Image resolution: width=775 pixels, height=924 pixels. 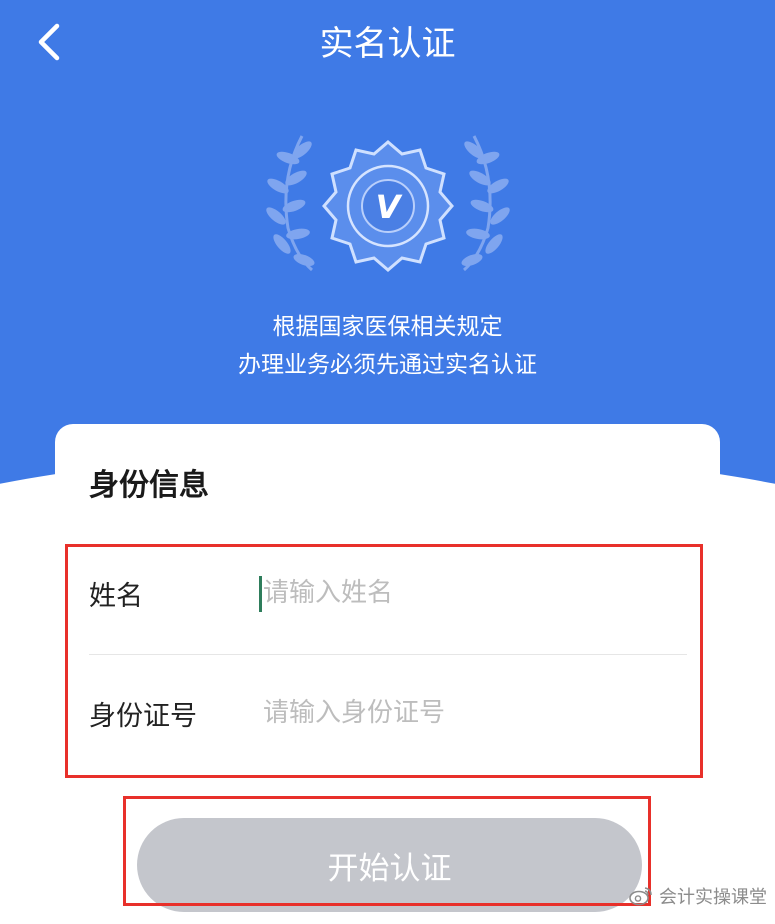 What do you see at coordinates (387, 44) in the screenshot?
I see `page-title: 实名认证` at bounding box center [387, 44].